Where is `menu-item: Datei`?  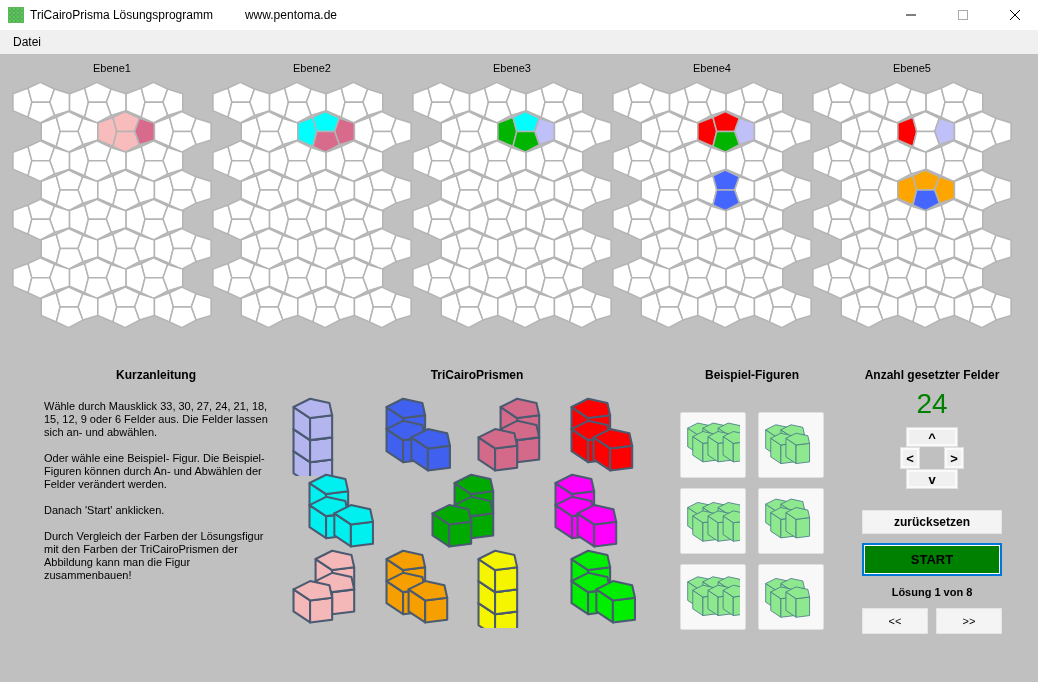 menu-item: Datei is located at coordinates (27, 42).